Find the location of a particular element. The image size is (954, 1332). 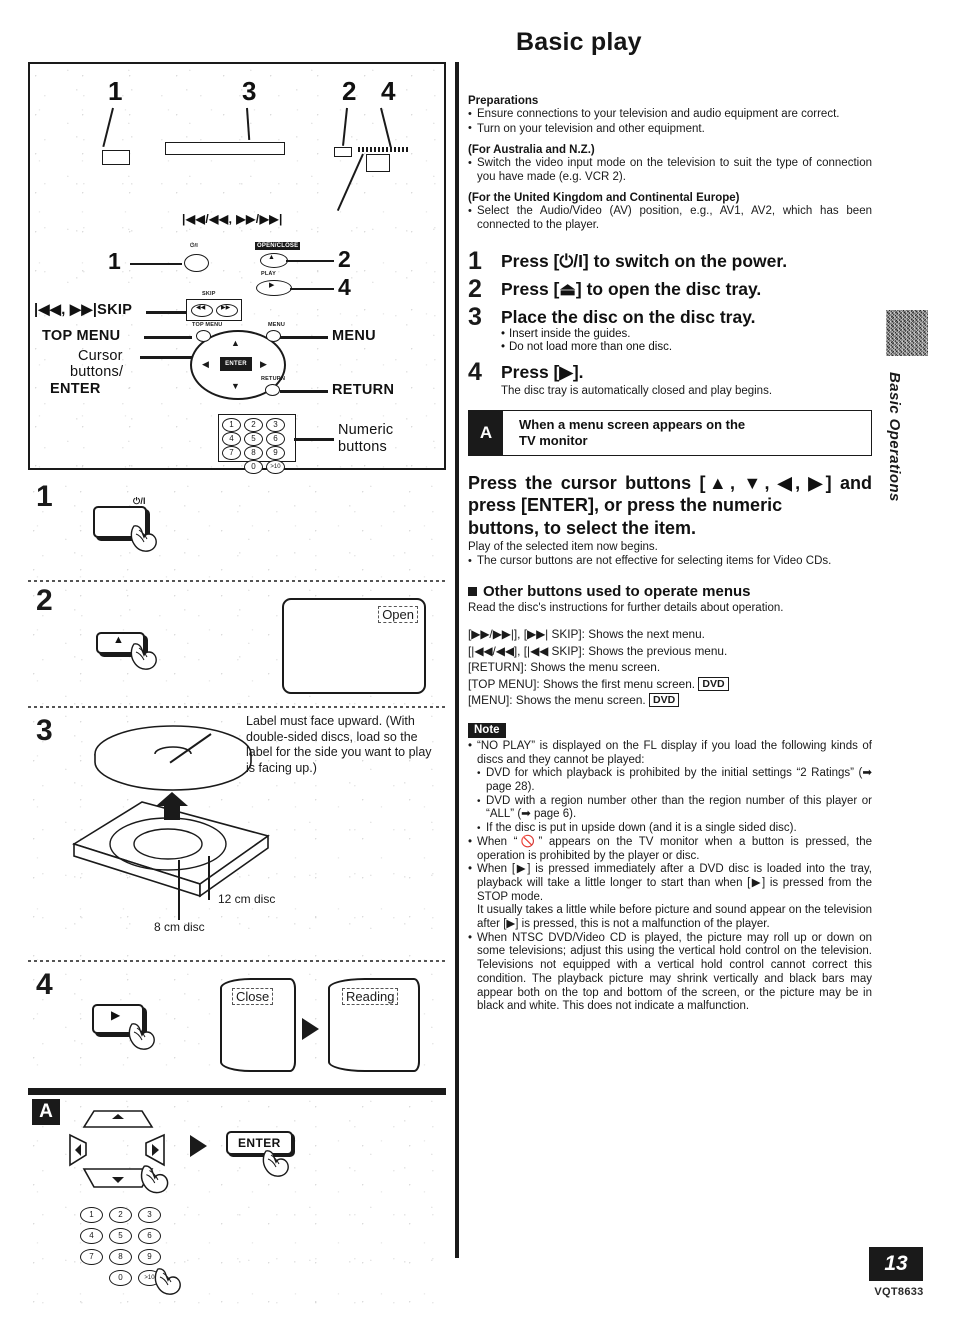

remote-numeric-label-line1: Numeric is located at coordinates (366, 430).